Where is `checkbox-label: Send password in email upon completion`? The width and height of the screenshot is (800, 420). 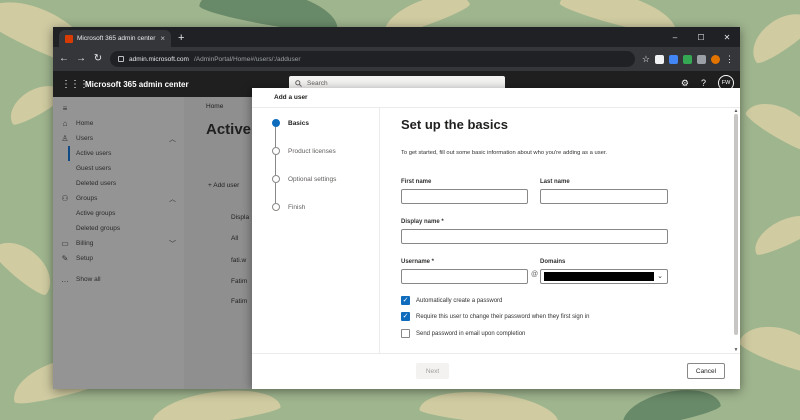 checkbox-label: Send password in email upon completion is located at coordinates (471, 333).